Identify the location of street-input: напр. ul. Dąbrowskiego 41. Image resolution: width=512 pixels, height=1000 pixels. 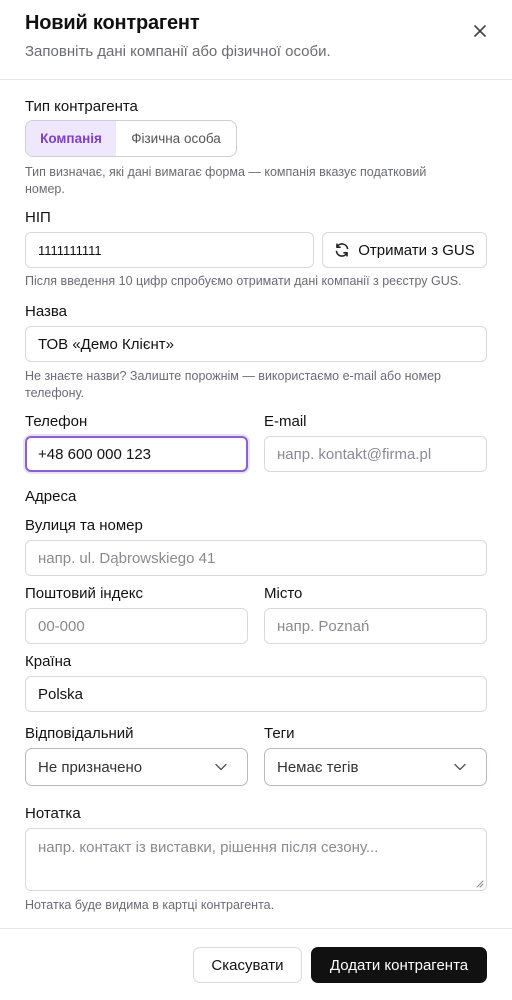
(256, 558).